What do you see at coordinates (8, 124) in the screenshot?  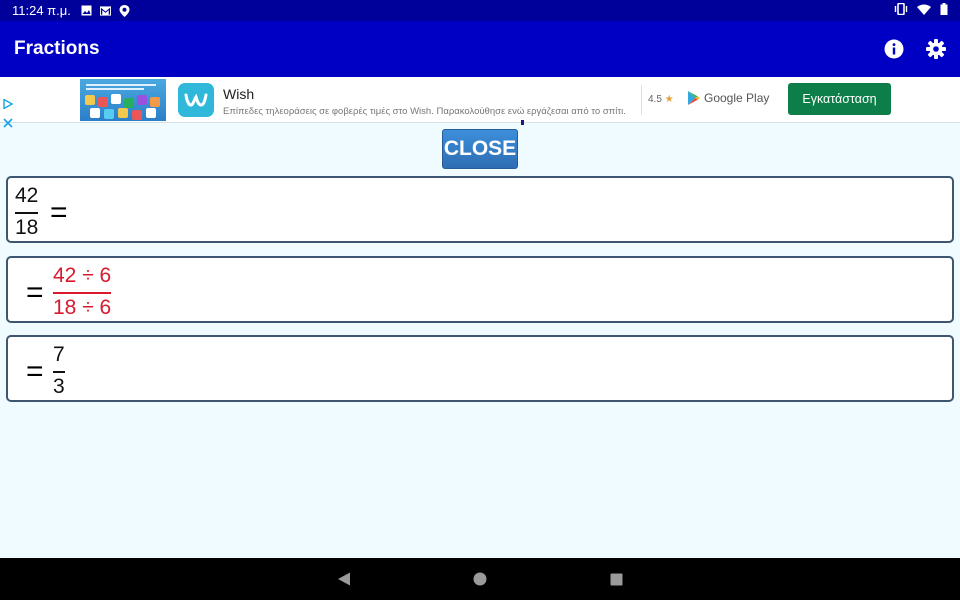 I see `ad-close-icon` at bounding box center [8, 124].